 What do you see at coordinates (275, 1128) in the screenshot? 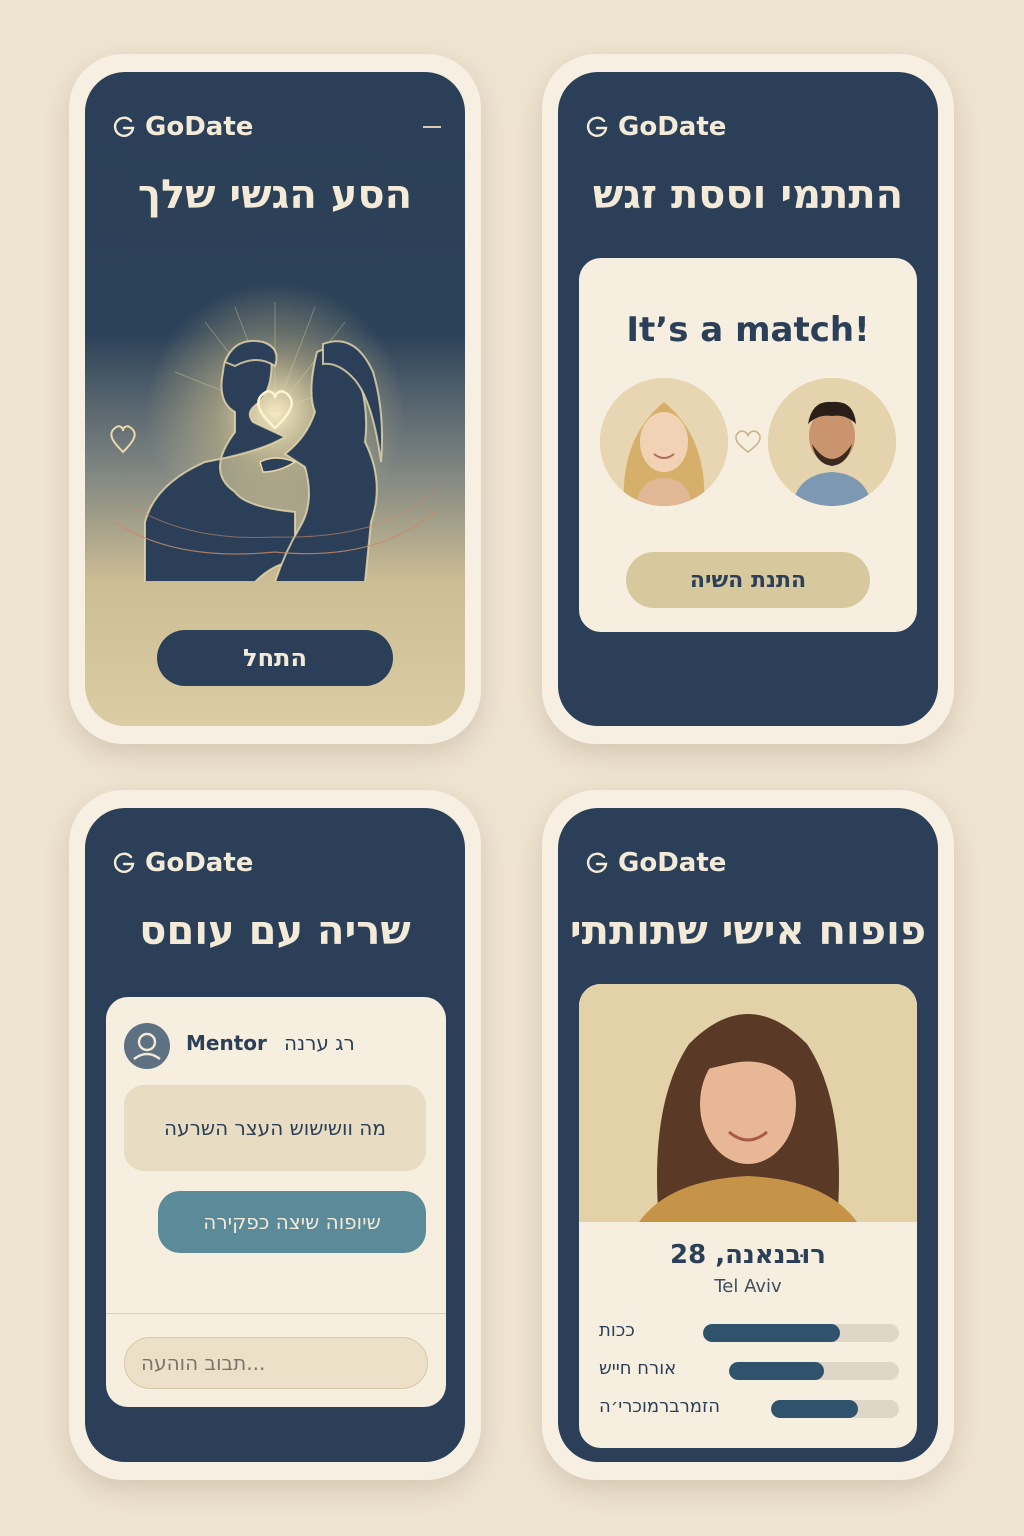
I see `incoming-message: מה וושישוש העצר השרעה` at bounding box center [275, 1128].